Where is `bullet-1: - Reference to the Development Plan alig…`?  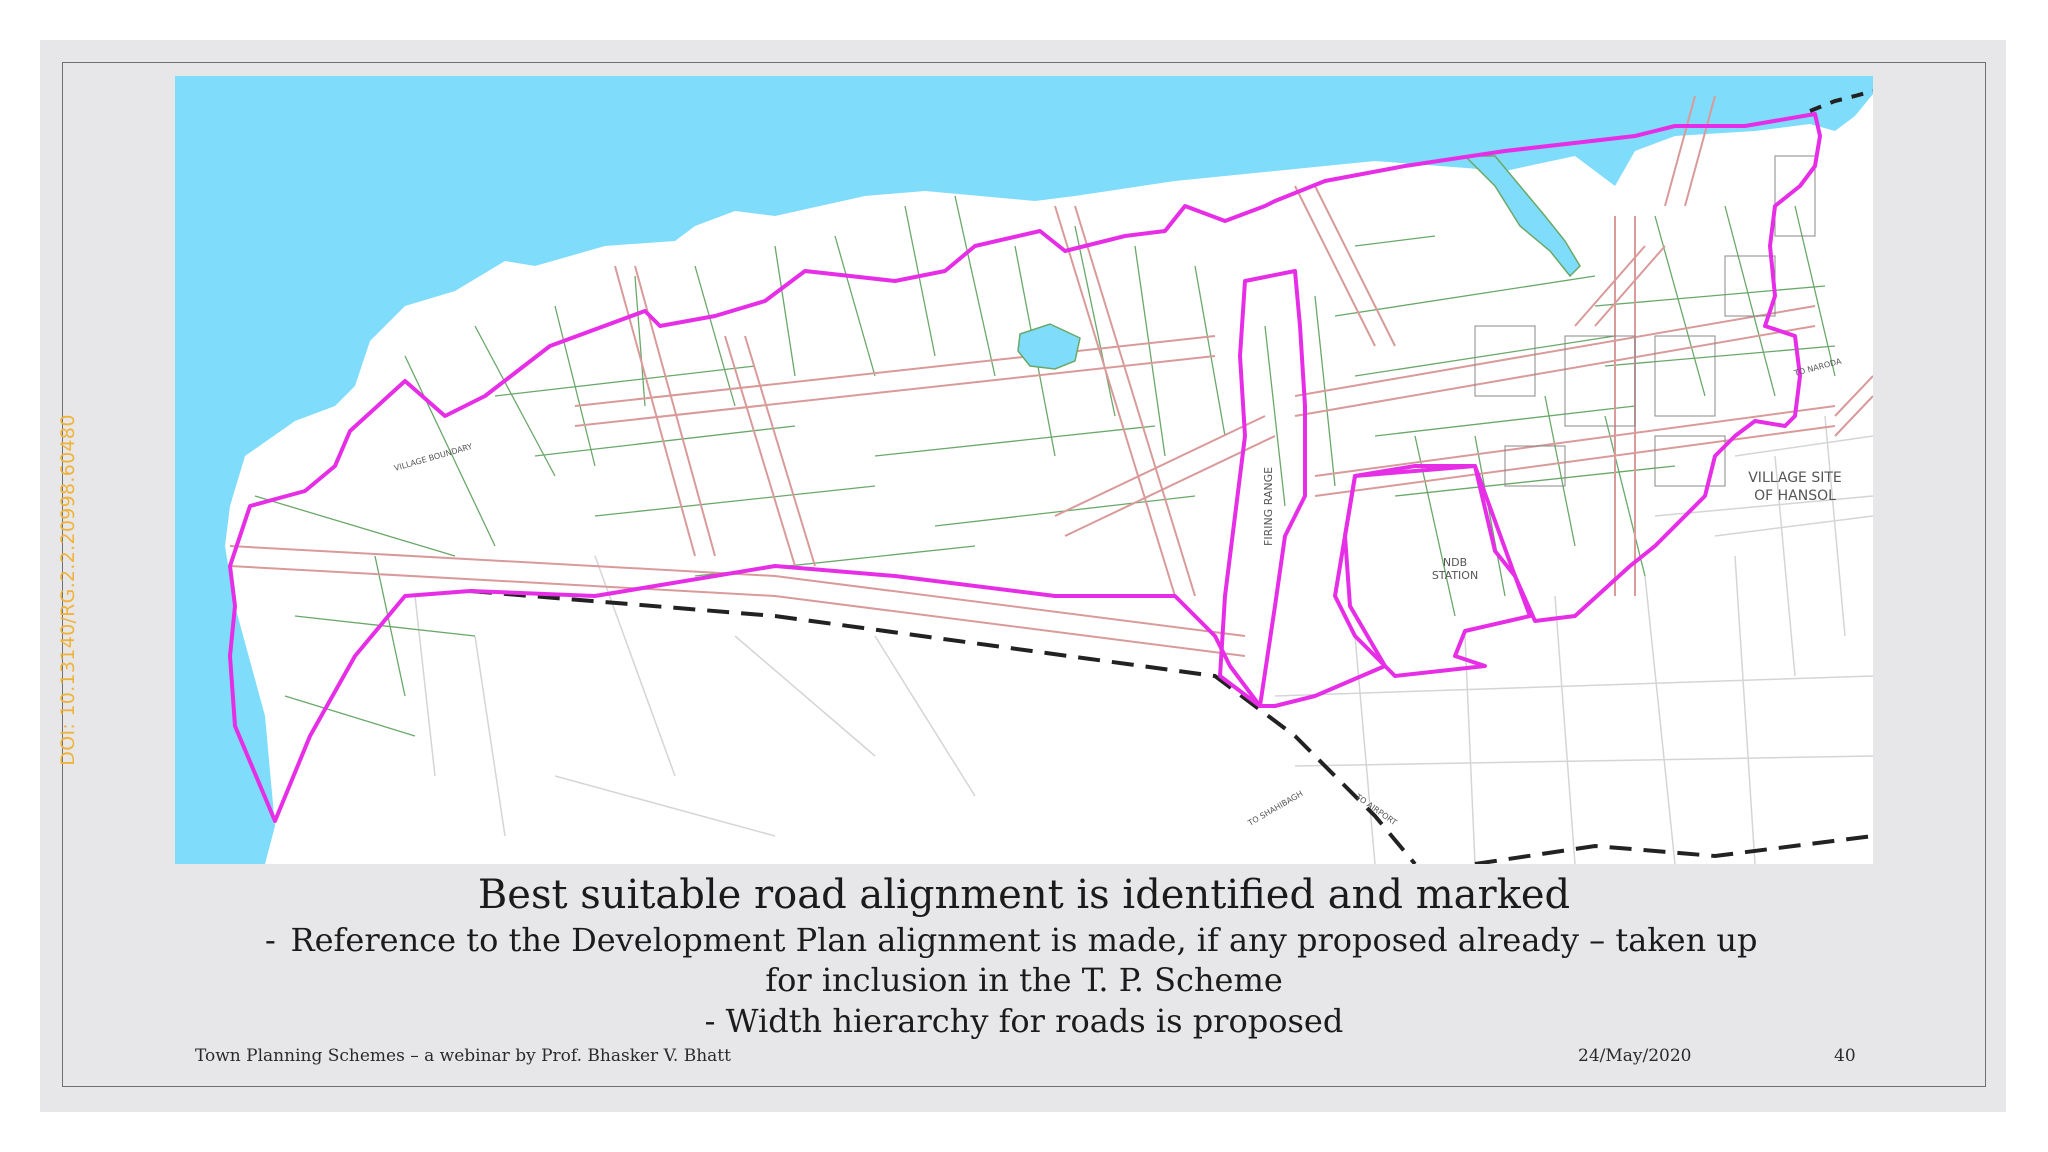
bullet-1: - Reference to the Development Plan alig… is located at coordinates (1024, 940).